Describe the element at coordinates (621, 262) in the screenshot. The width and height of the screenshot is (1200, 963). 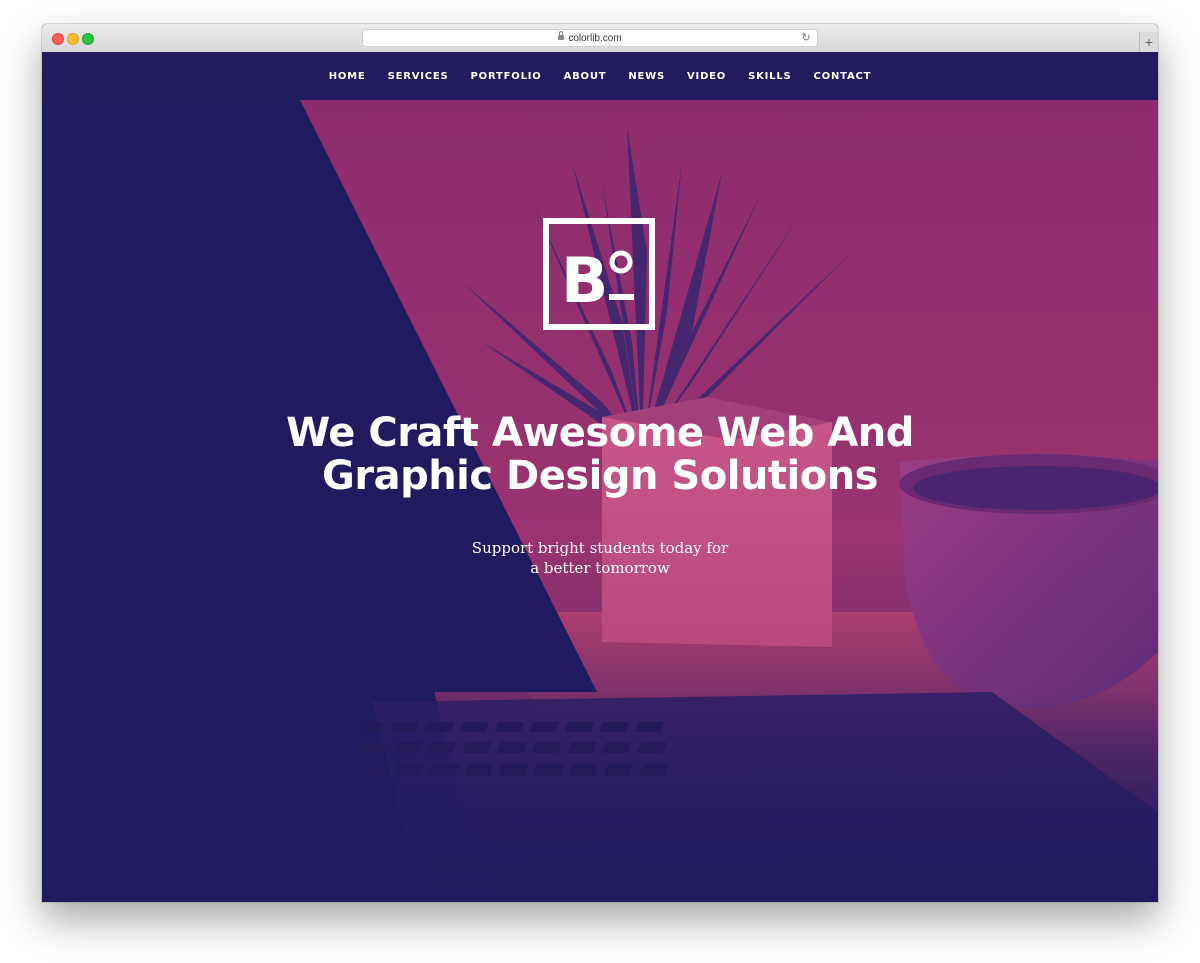
I see `logo-circle` at that location.